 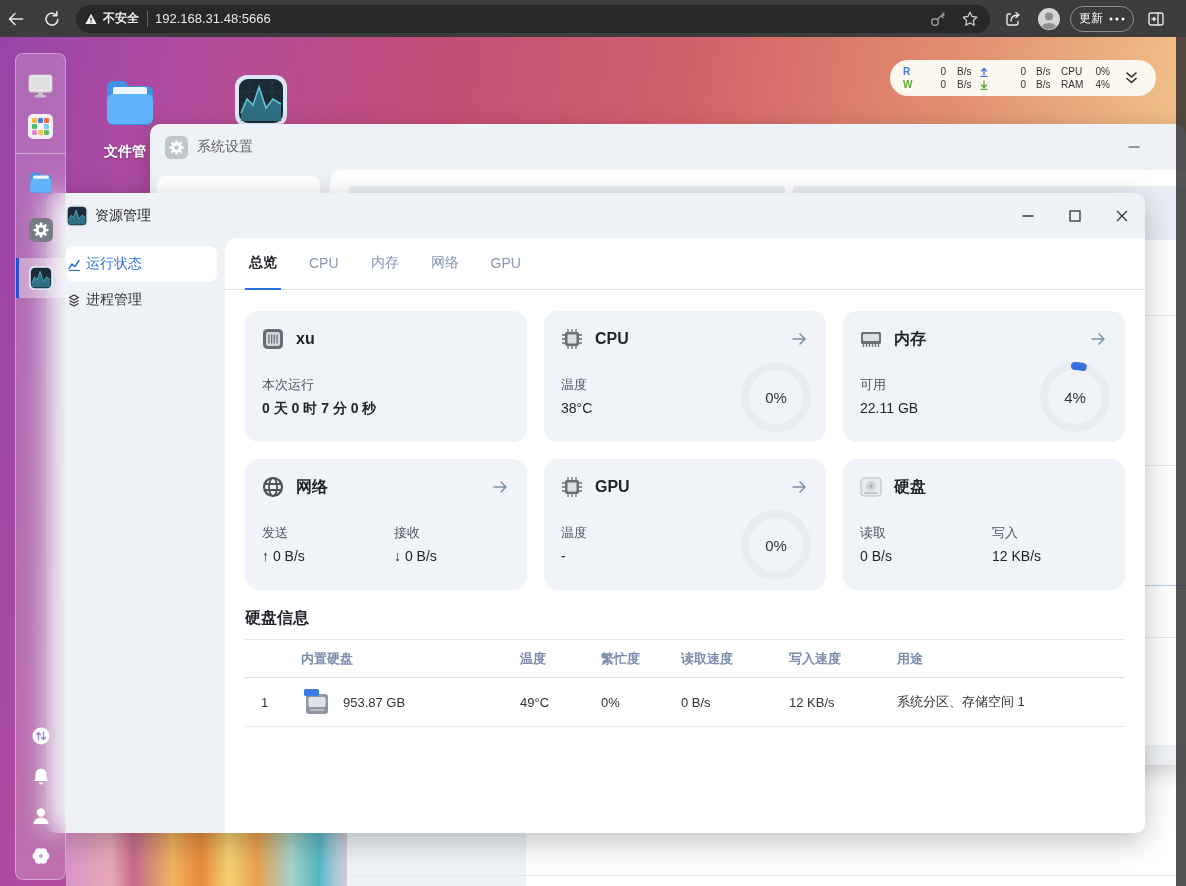 I want to click on field-value: 0 天 0 时 7 分 0 秒, so click(x=319, y=408).